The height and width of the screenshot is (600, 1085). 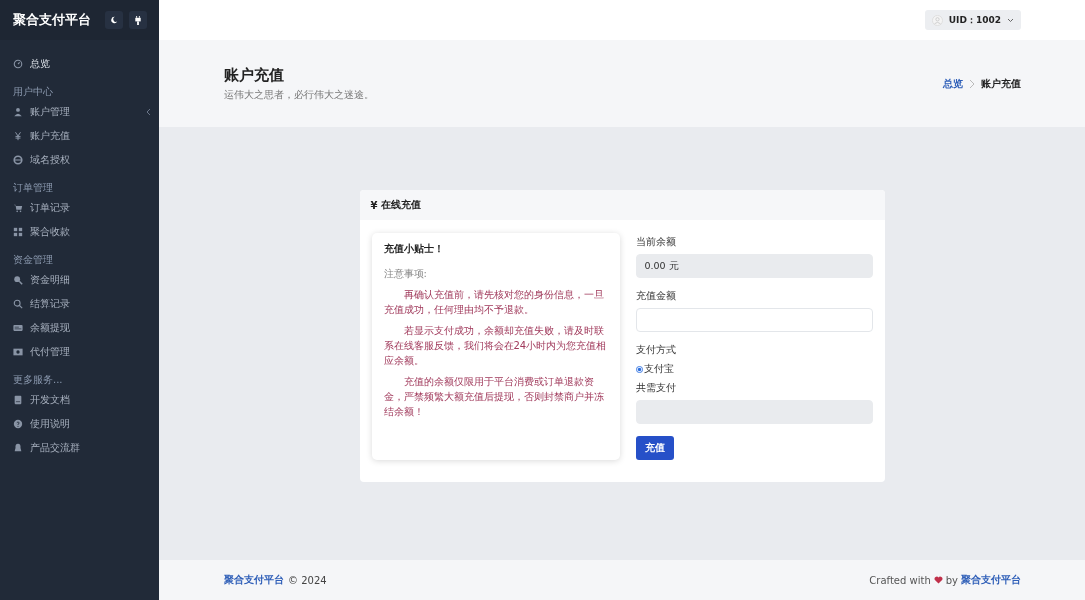 What do you see at coordinates (79, 160) in the screenshot?
I see `menu-item: 域名授权` at bounding box center [79, 160].